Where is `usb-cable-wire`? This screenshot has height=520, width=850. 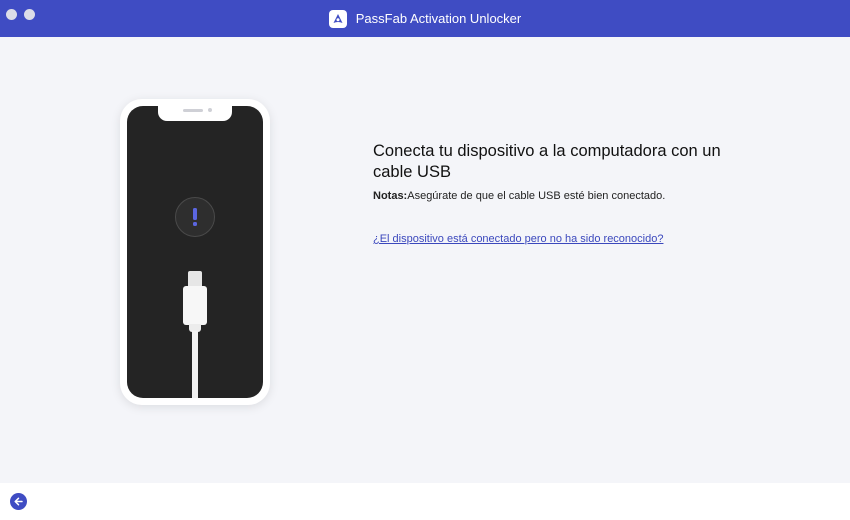
usb-cable-wire is located at coordinates (195, 364).